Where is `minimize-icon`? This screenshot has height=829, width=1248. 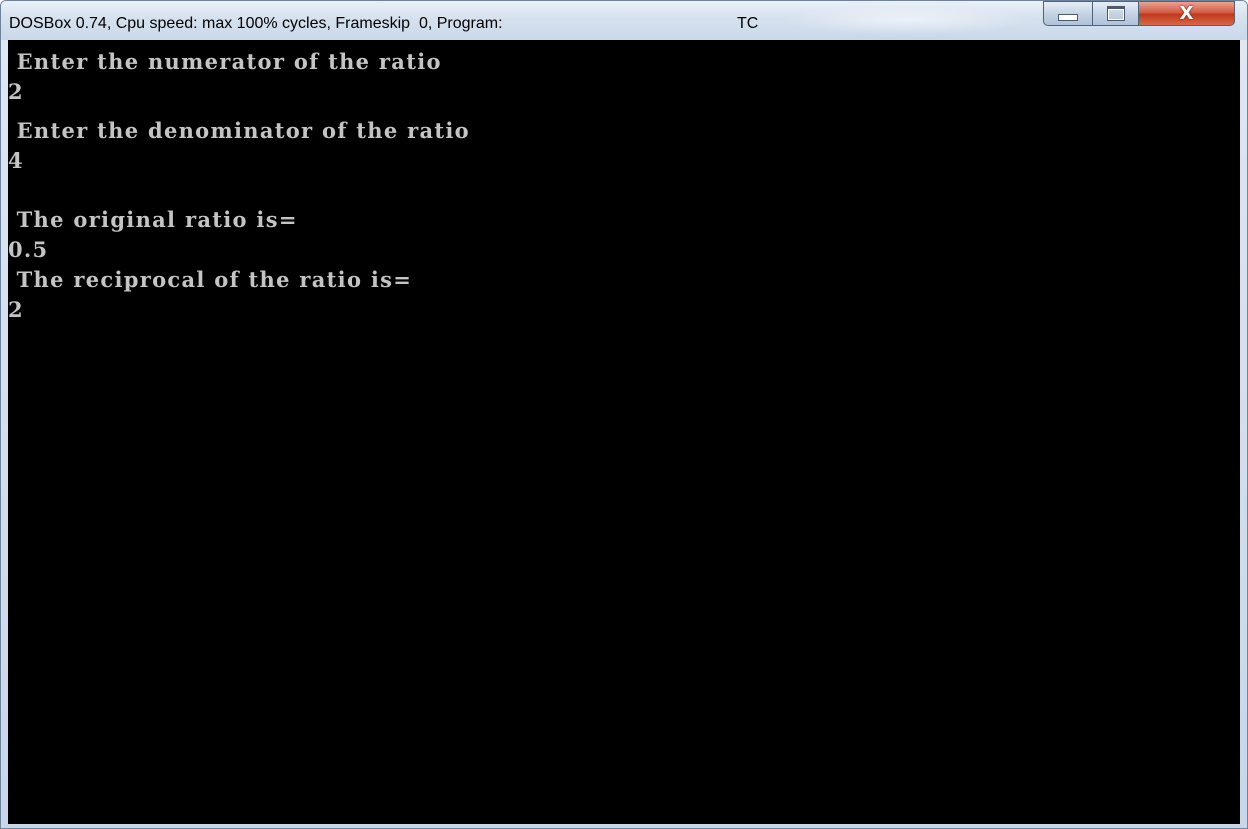
minimize-icon is located at coordinates (1068, 17).